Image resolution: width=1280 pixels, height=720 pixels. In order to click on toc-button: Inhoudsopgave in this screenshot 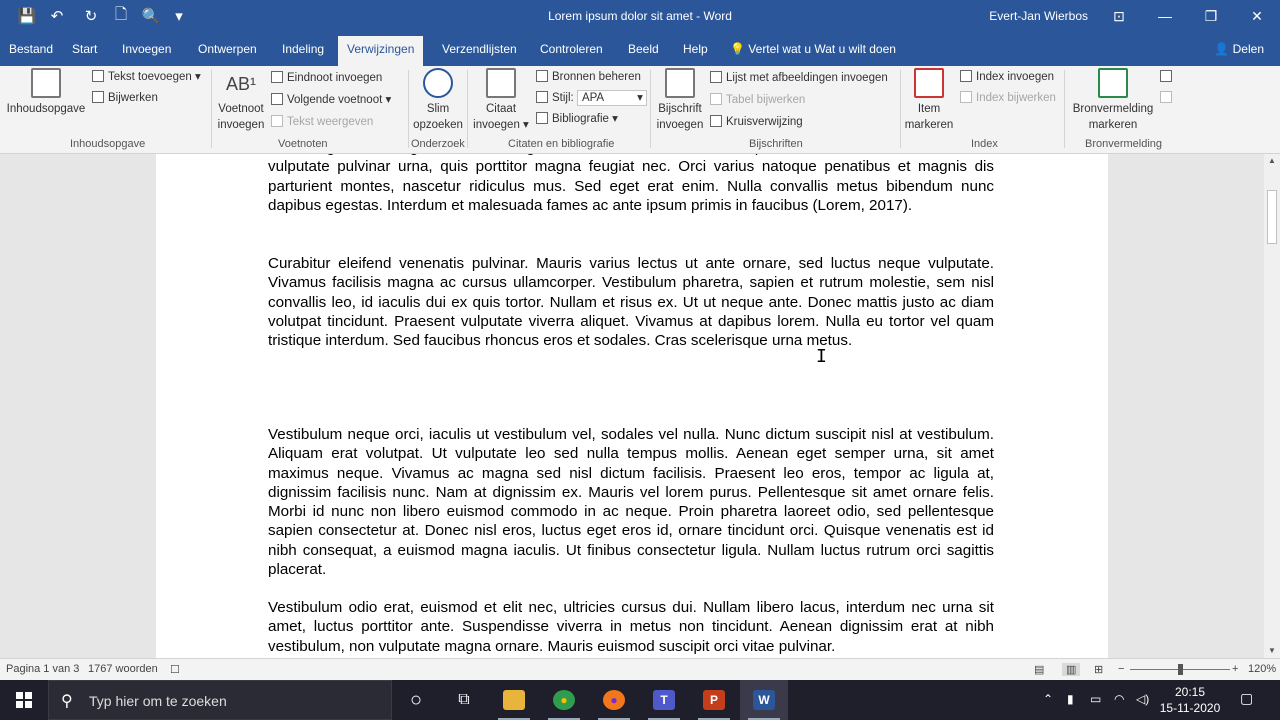, I will do `click(46, 92)`.